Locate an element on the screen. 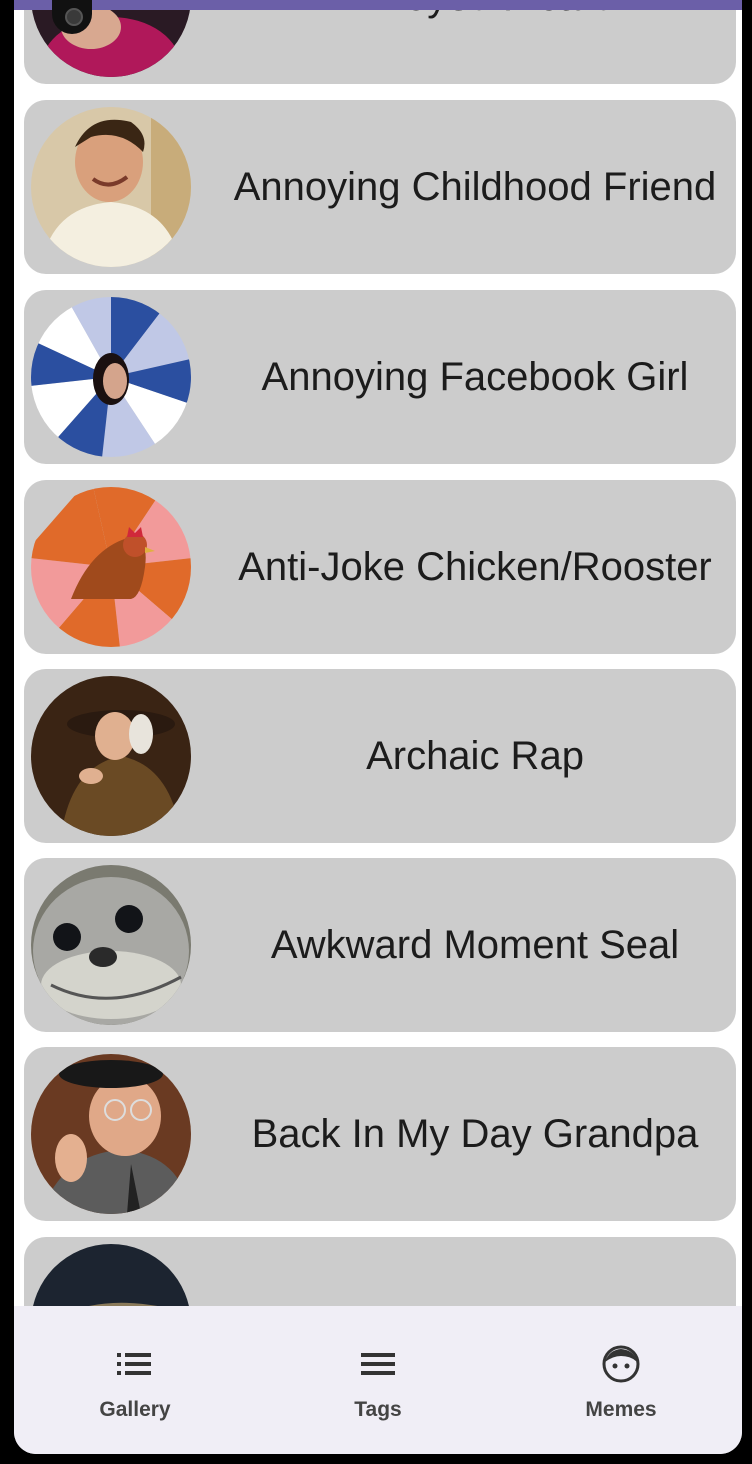  nav-tags: Tags is located at coordinates (378, 1380).